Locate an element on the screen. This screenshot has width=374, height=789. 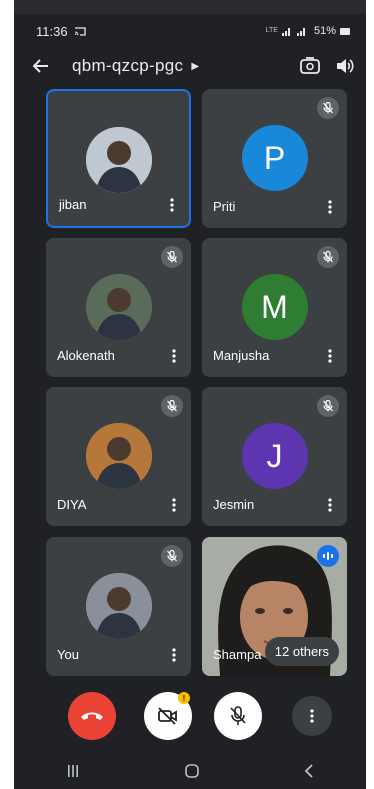
participant-tile: M Manjusha is located at coordinates (274, 307).